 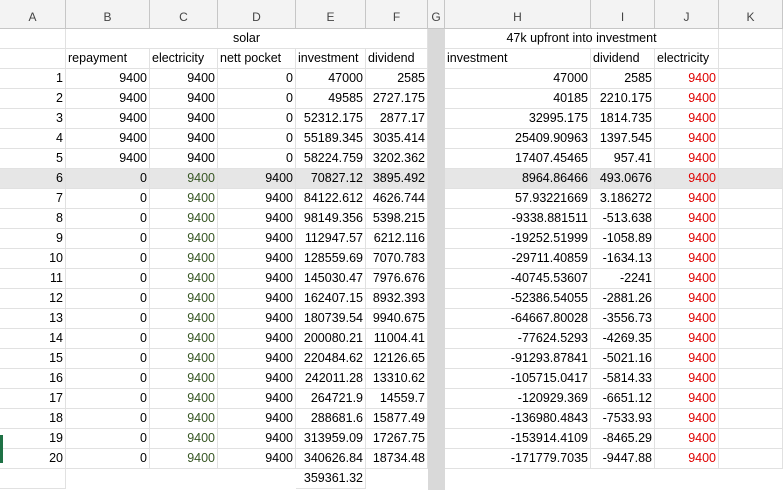 I want to click on cell-h: -19252.51999, so click(x=518, y=239).